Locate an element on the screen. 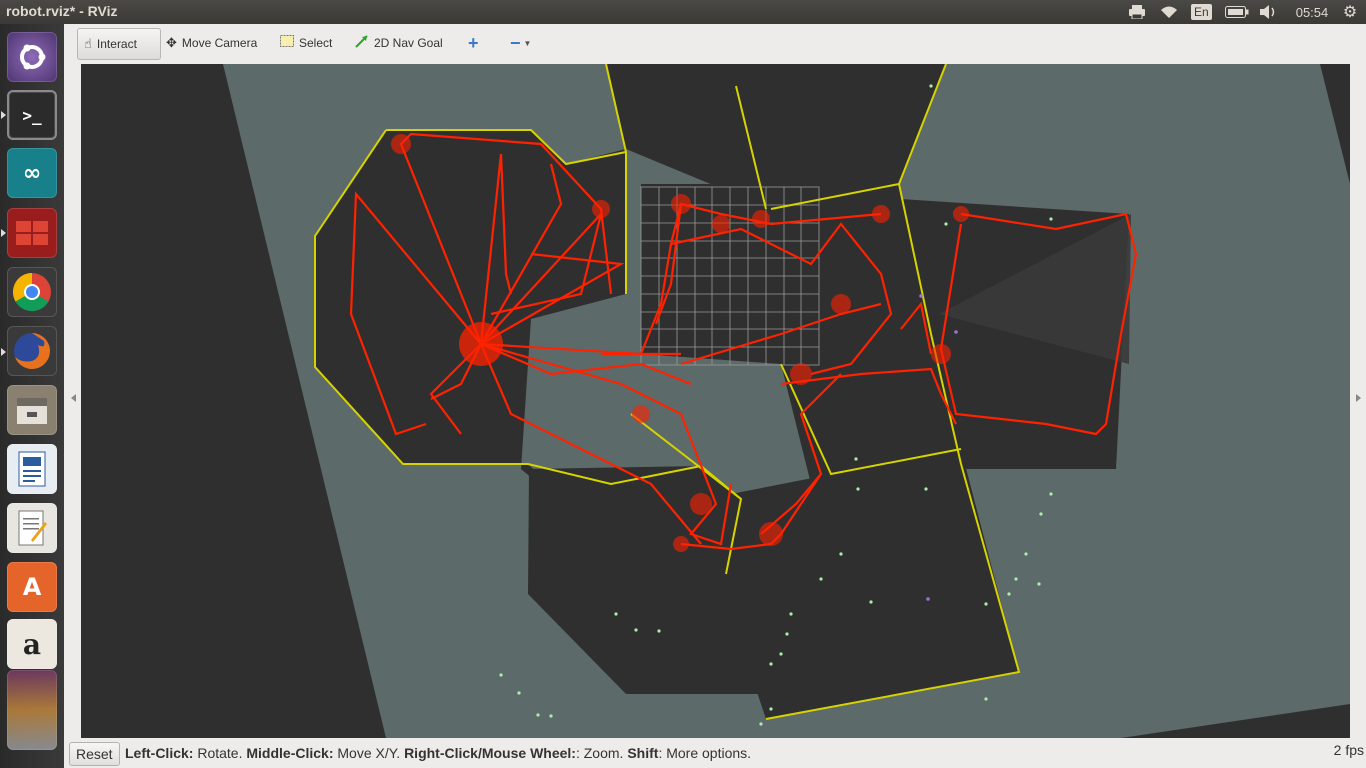 The width and height of the screenshot is (1366, 768). software-center-icon: A is located at coordinates (32, 587).